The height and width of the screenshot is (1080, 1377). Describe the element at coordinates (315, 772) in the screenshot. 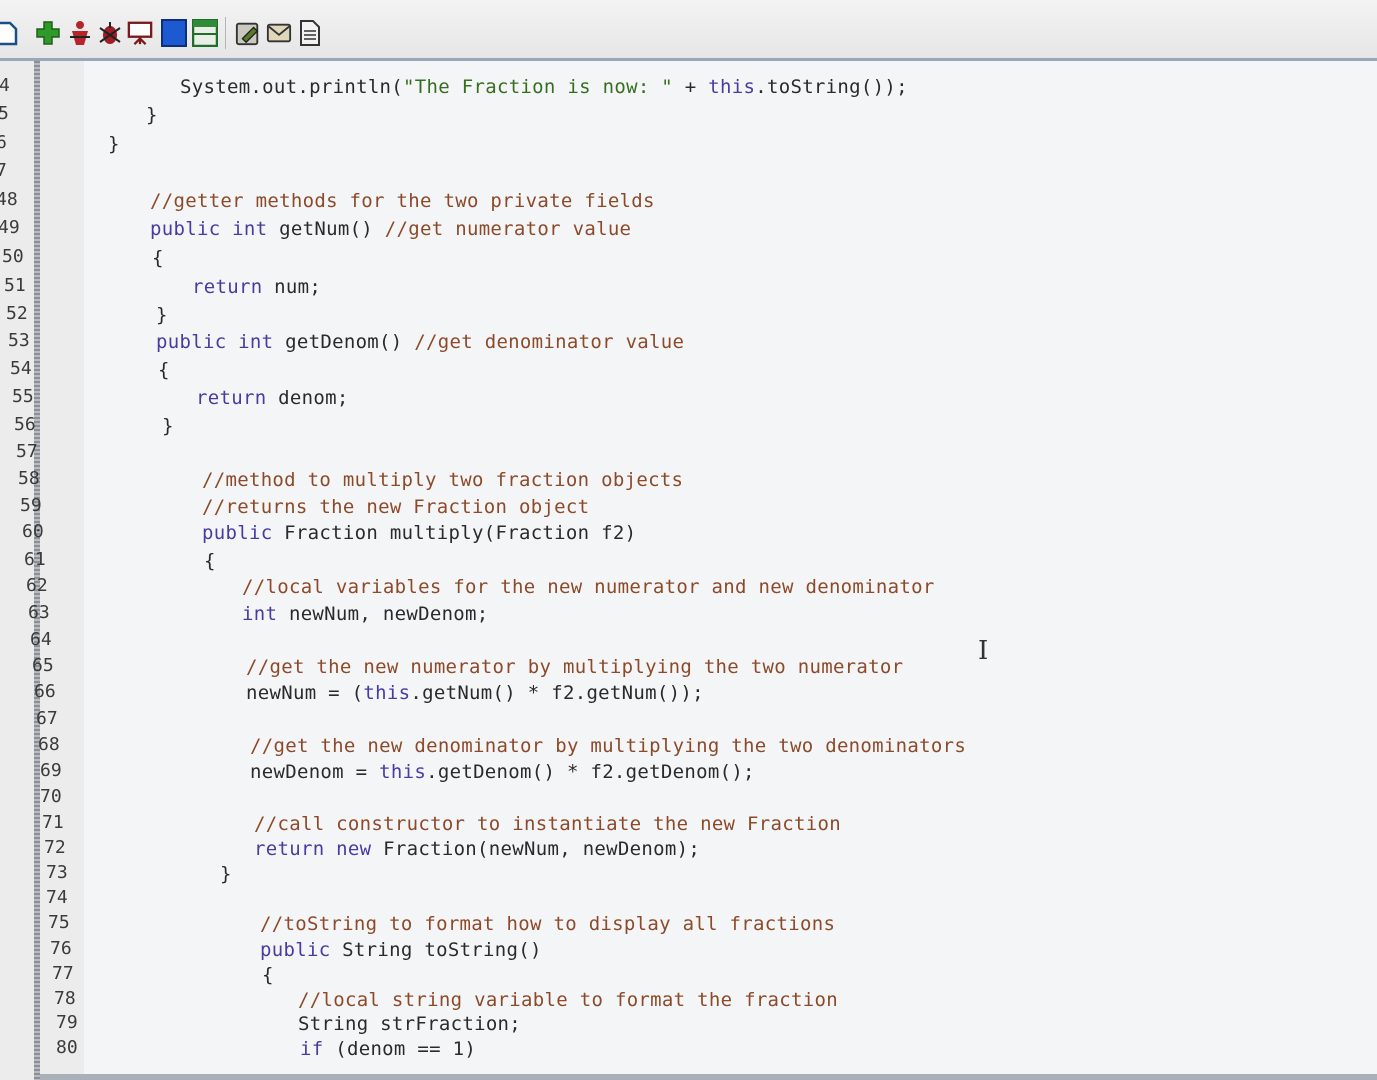

I see `code-token: newDenom =` at that location.